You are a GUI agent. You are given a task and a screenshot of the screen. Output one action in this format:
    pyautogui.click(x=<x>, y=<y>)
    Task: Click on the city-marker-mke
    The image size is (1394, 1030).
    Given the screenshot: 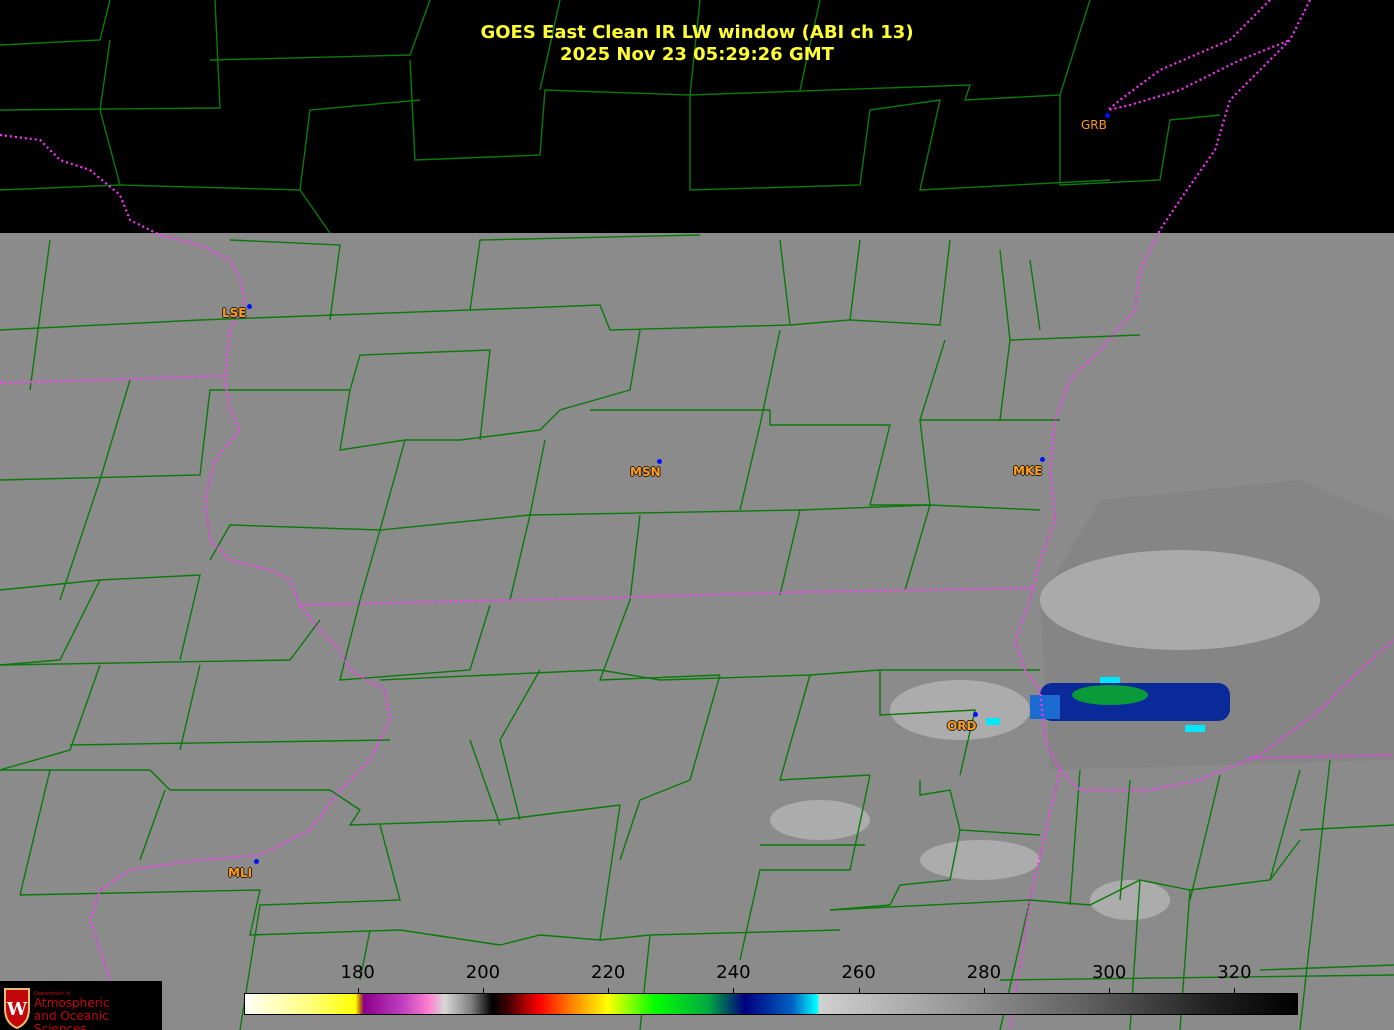 What is the action you would take?
    pyautogui.click(x=1042, y=459)
    